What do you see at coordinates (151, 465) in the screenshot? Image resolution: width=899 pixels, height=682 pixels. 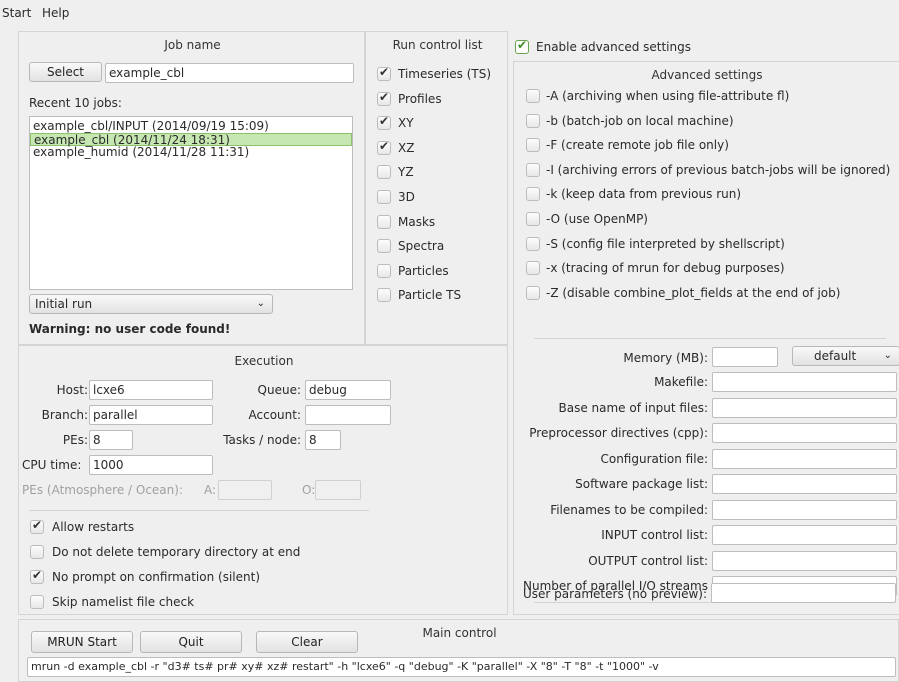 I see `cpu-time-input: 1000` at bounding box center [151, 465].